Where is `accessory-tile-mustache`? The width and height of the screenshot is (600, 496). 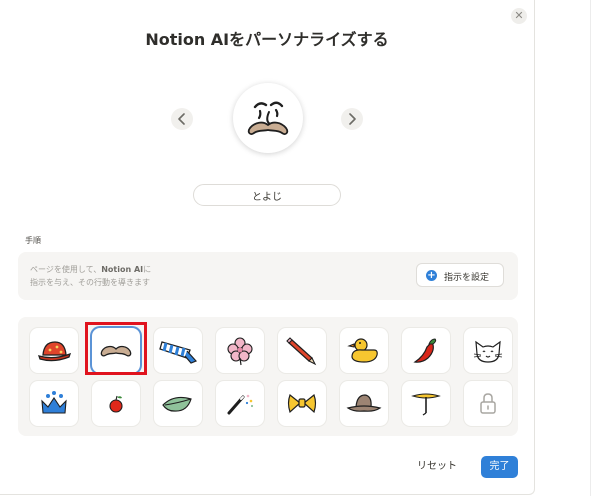 accessory-tile-mustache is located at coordinates (116, 350).